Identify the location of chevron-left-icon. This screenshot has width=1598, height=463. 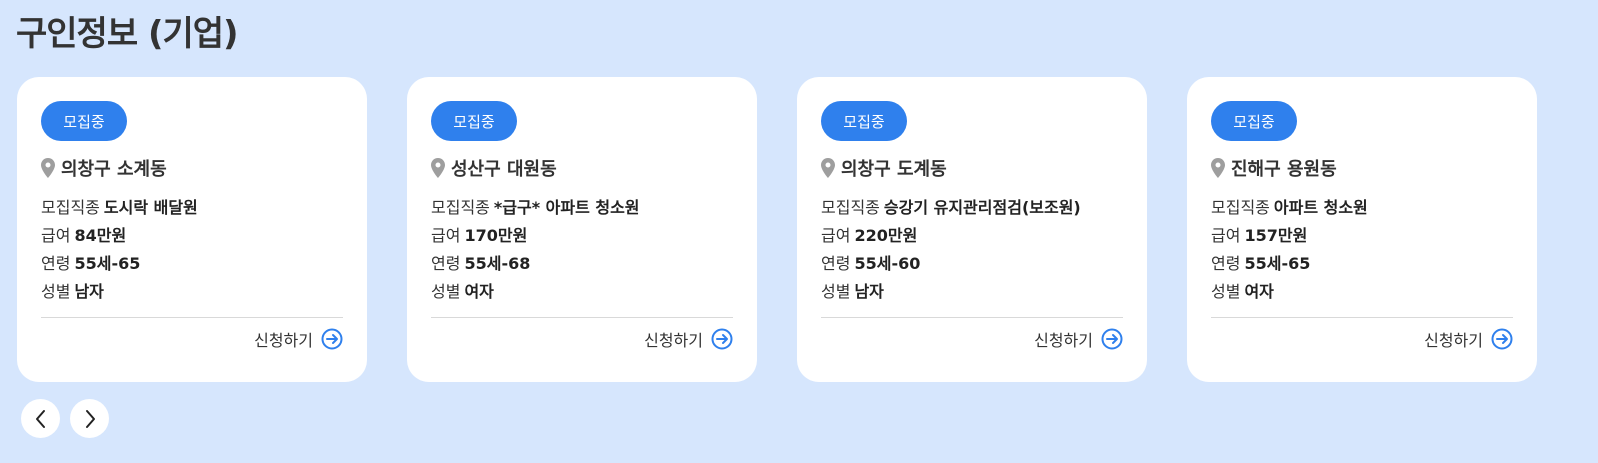
(40, 418).